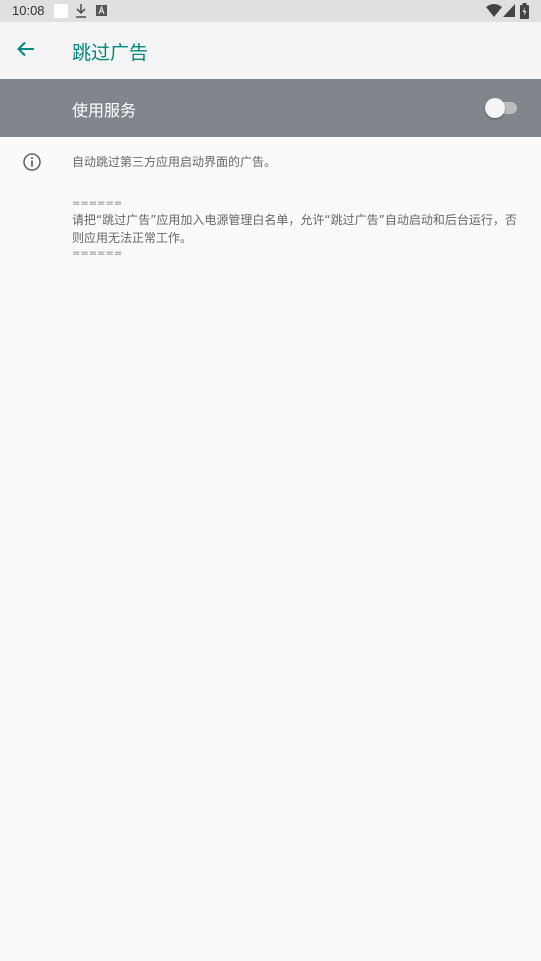 The width and height of the screenshot is (541, 961). I want to click on download-icon, so click(81, 11).